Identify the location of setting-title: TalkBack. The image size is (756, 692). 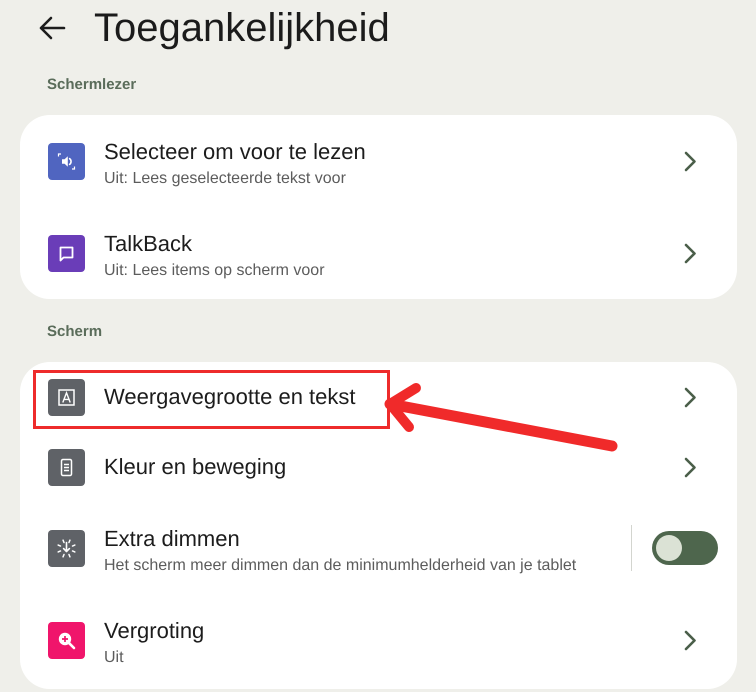
(148, 244).